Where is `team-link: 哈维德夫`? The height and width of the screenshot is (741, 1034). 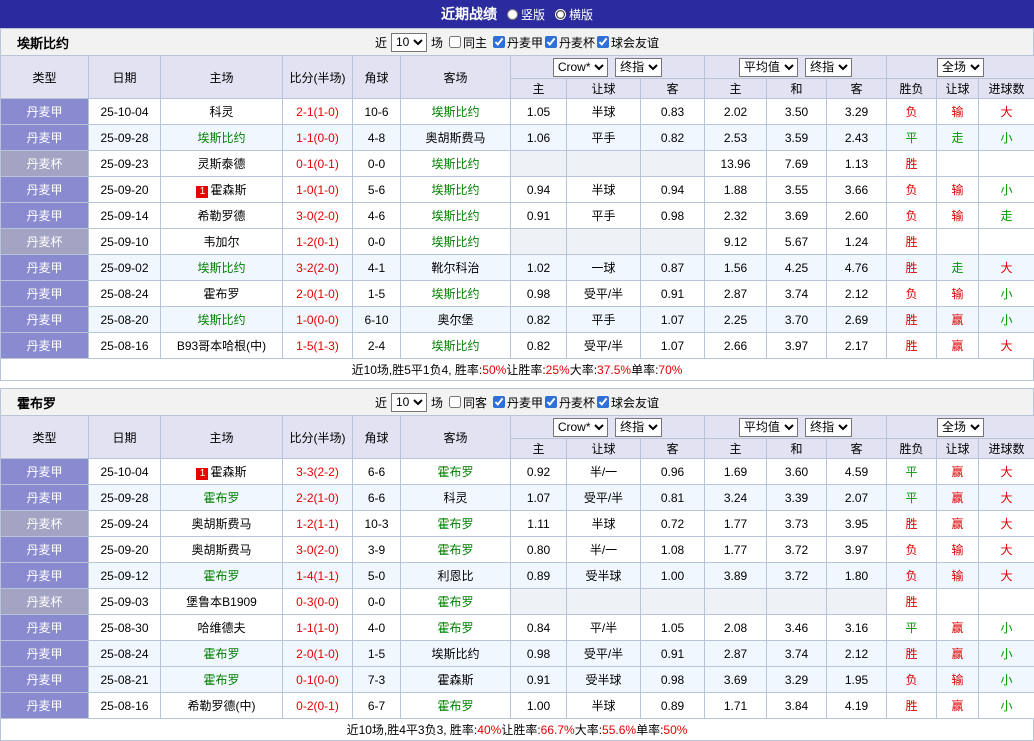 team-link: 哈维德夫 is located at coordinates (221, 628).